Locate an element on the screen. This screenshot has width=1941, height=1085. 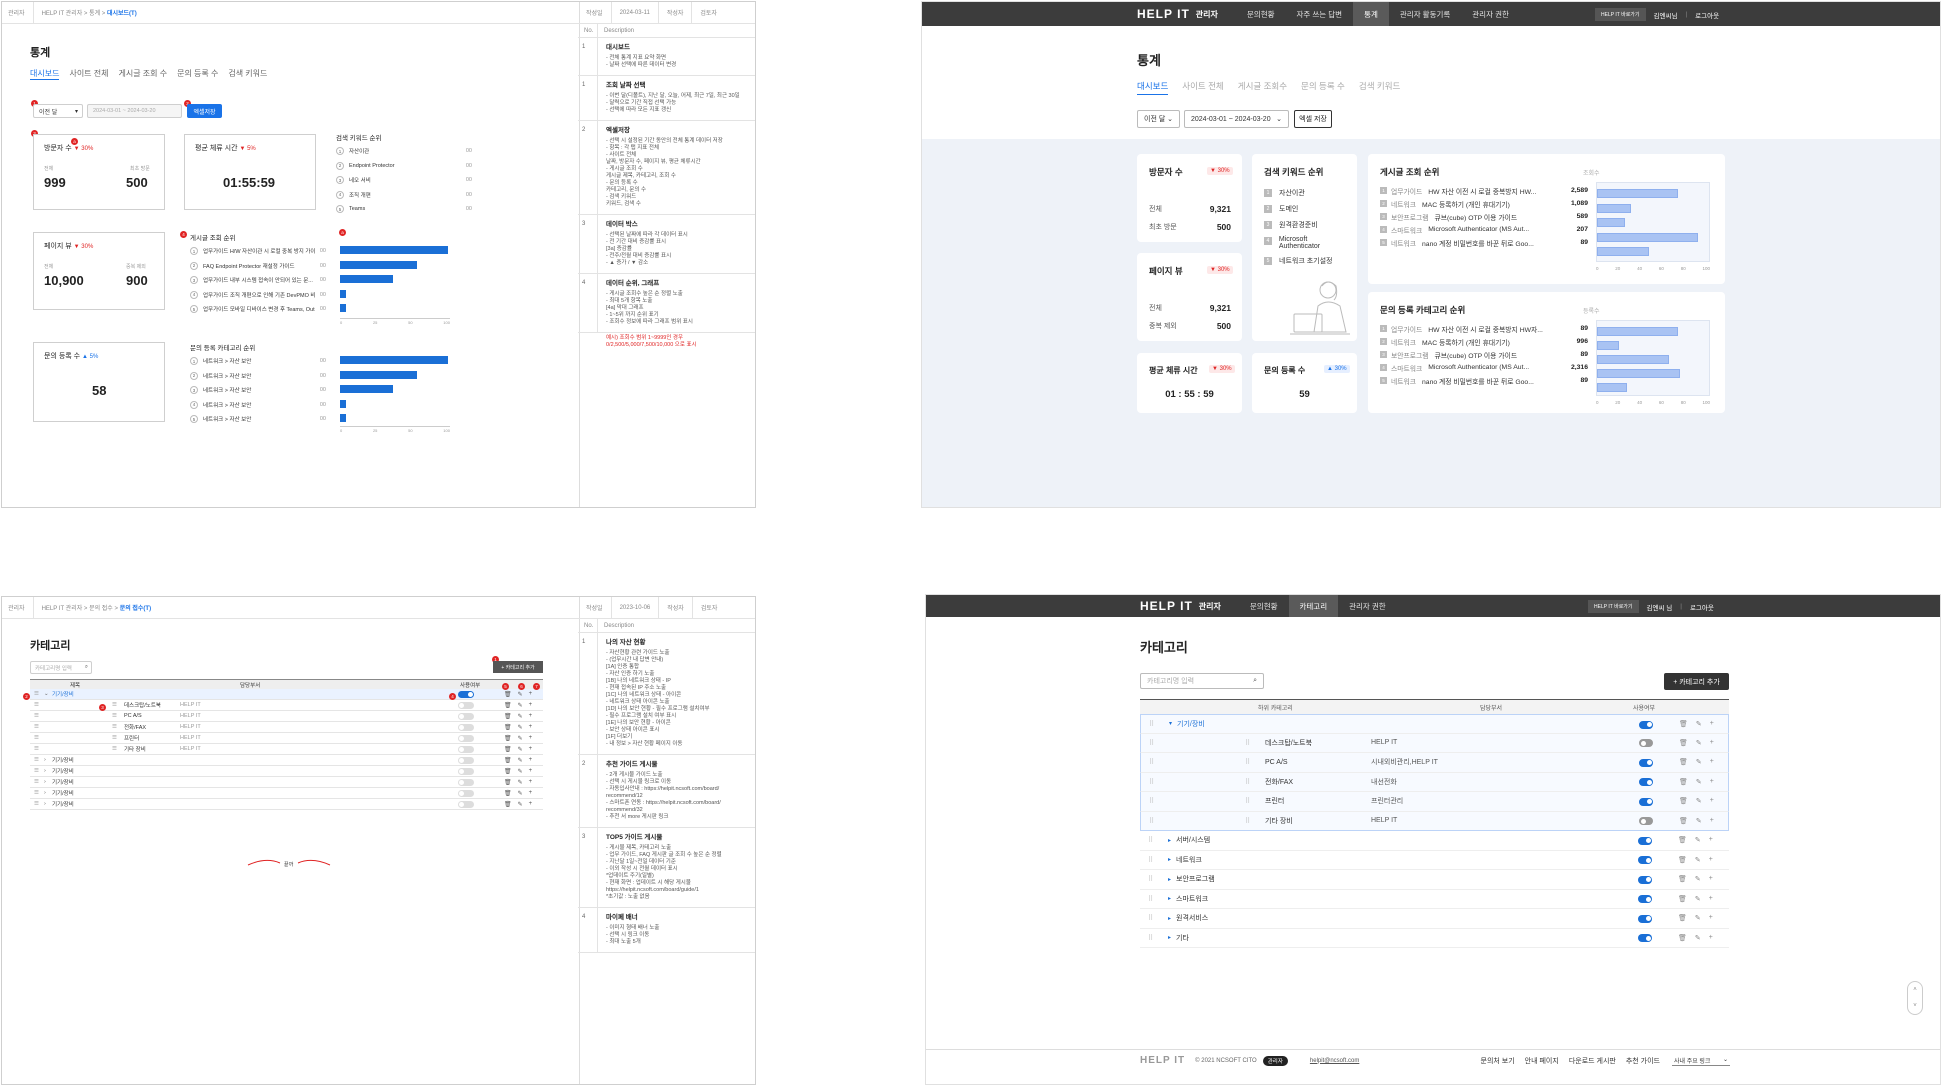
table-row: ⠿ ▸ 스마트워크 🗑 ✎ + is located at coordinates (1434, 899).